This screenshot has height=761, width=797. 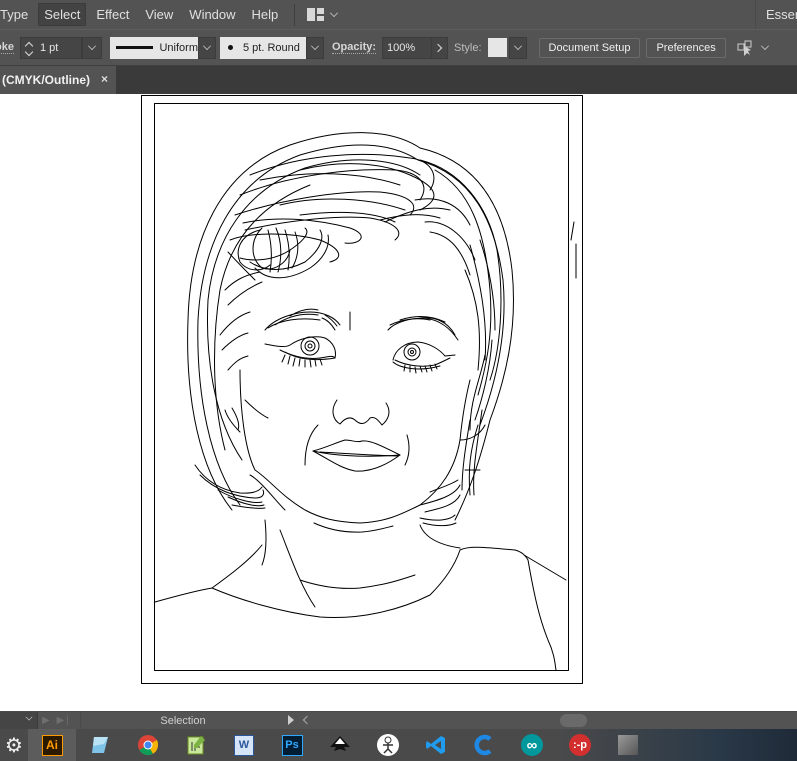 What do you see at coordinates (7, 47) in the screenshot?
I see `stroke-label: Stroke:` at bounding box center [7, 47].